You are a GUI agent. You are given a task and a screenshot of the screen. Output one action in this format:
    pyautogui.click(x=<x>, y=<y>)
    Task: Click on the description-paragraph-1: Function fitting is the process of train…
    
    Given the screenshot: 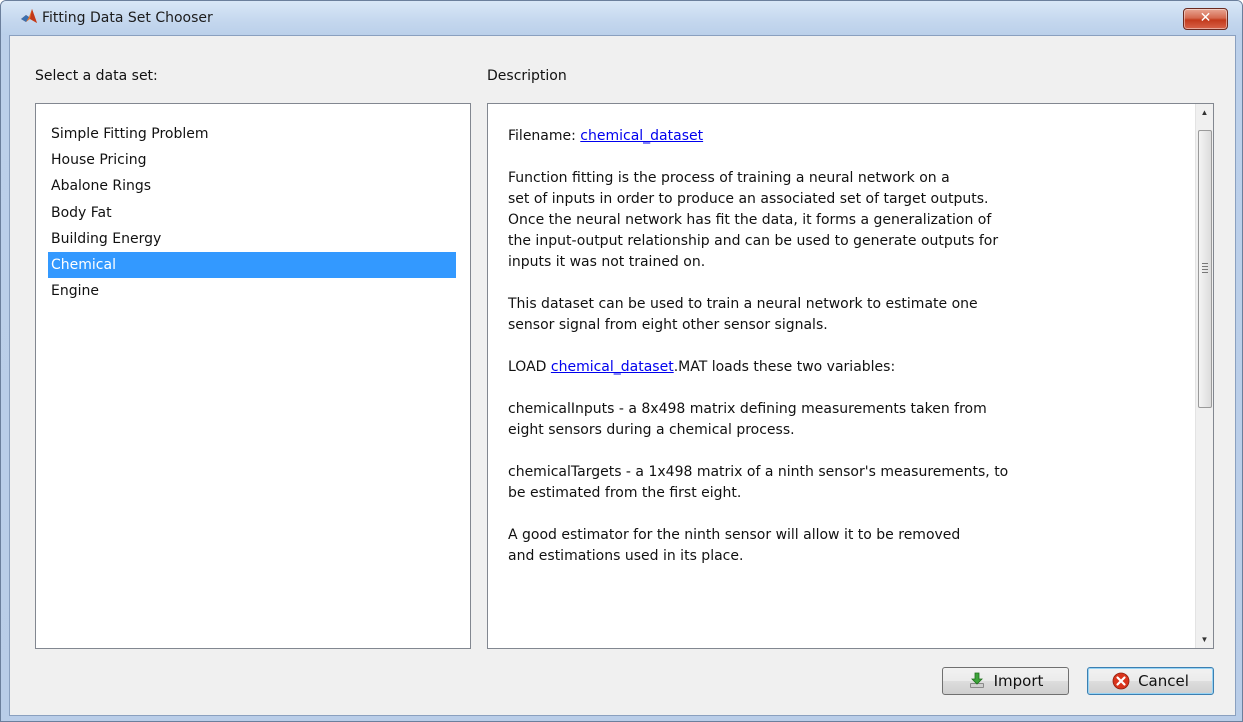 What is the action you would take?
    pyautogui.click(x=753, y=220)
    